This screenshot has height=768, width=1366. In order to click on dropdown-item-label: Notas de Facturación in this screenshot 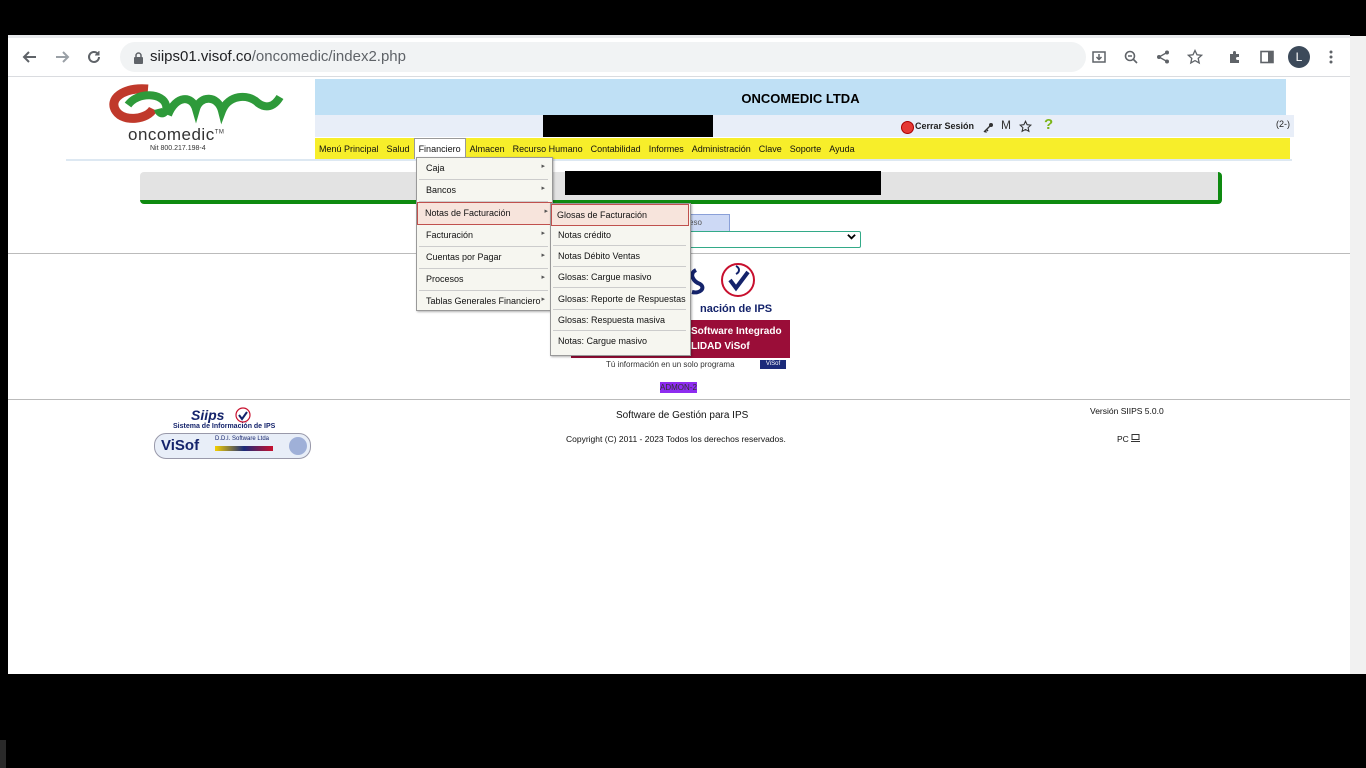, I will do `click(468, 213)`.